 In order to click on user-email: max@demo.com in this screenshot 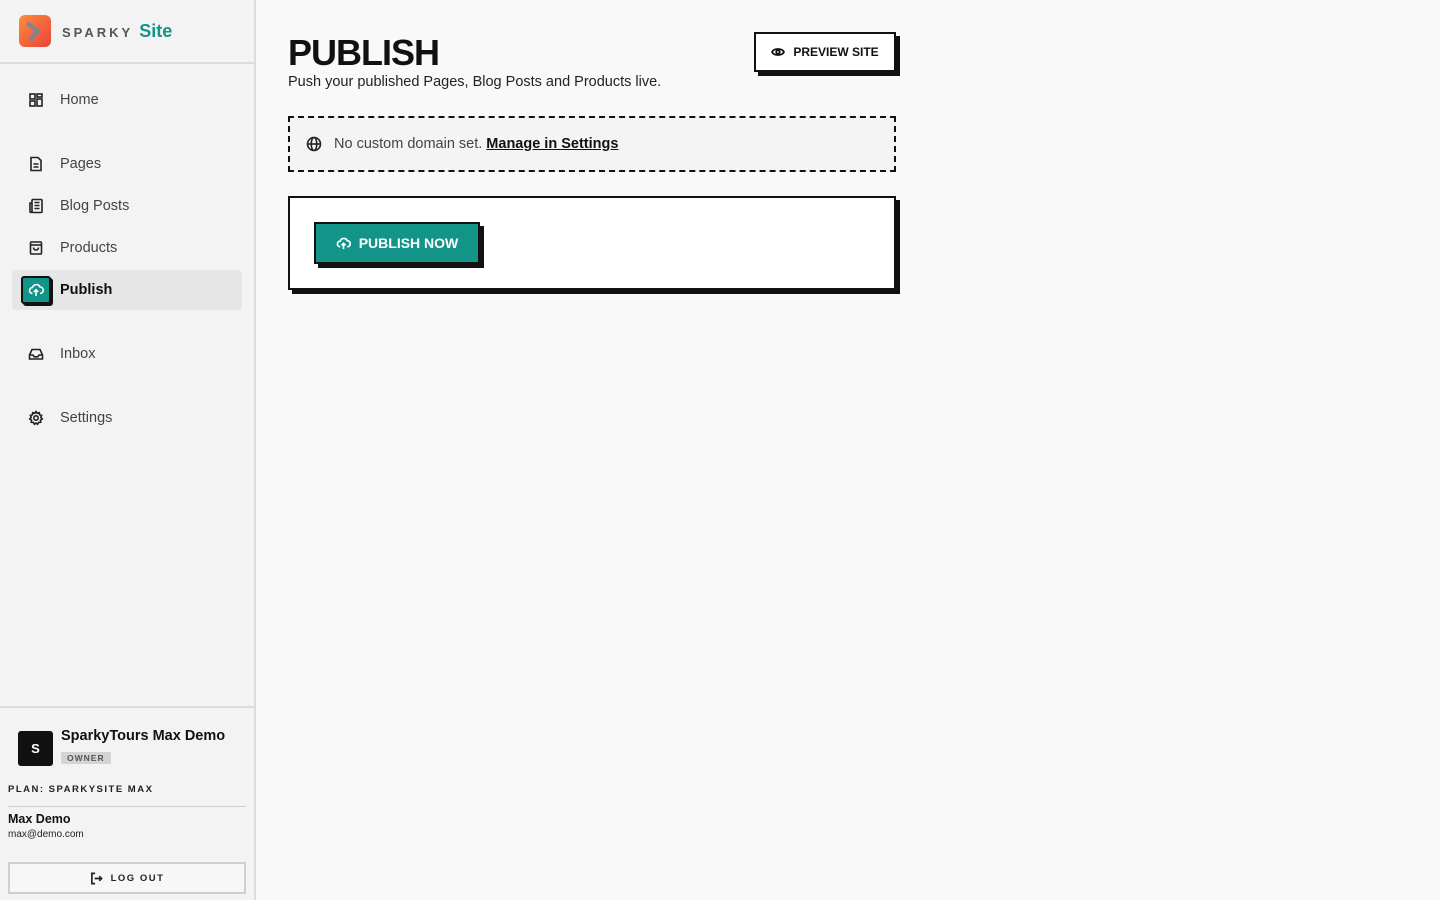, I will do `click(46, 834)`.